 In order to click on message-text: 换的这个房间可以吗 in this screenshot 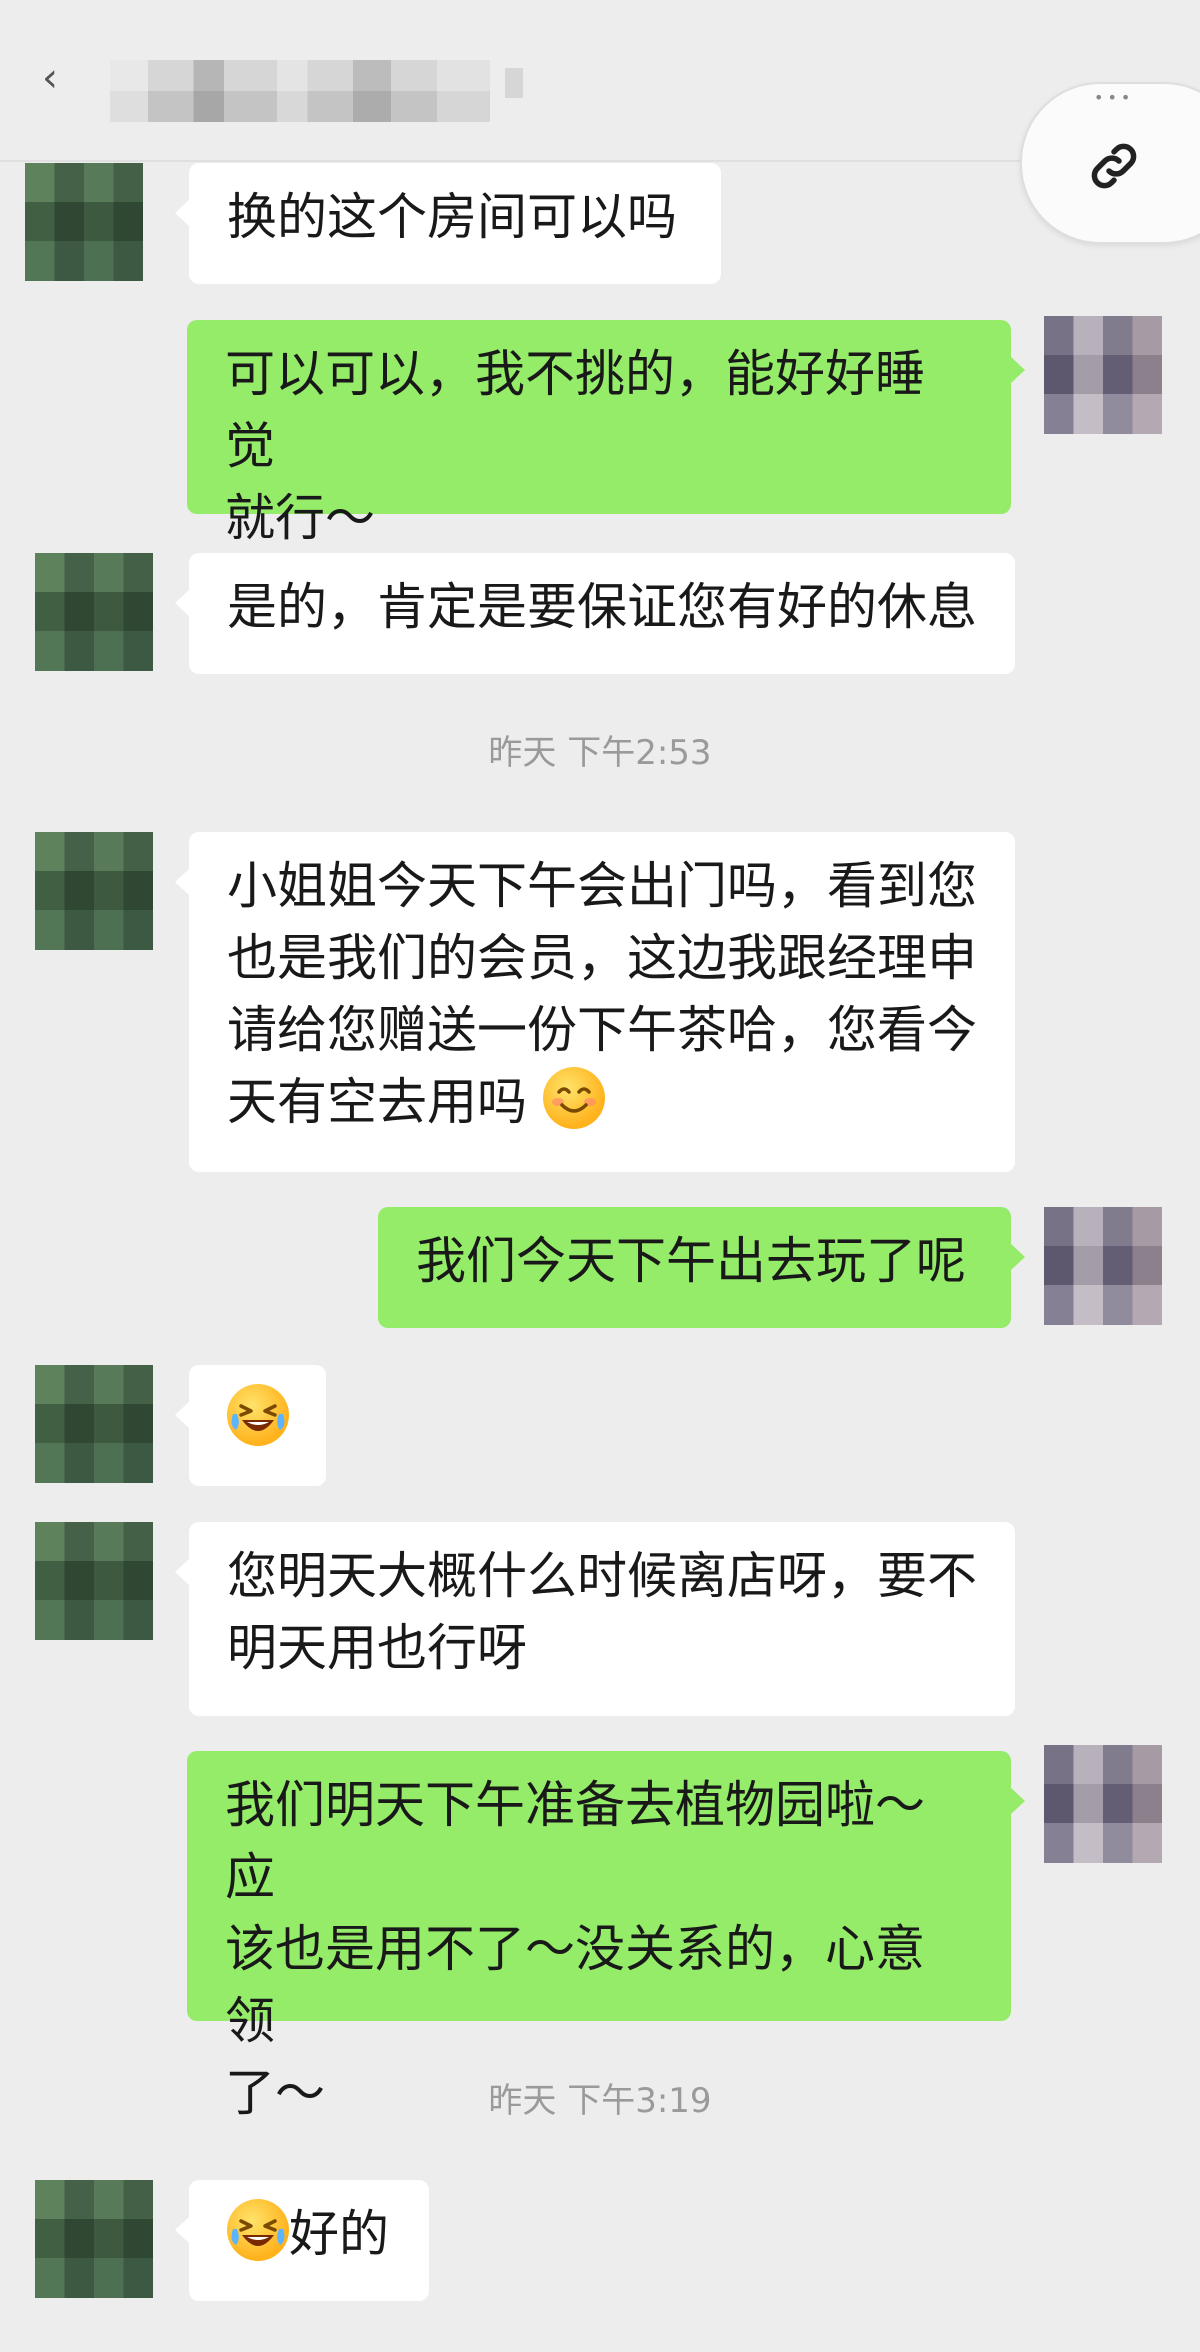, I will do `click(452, 217)`.